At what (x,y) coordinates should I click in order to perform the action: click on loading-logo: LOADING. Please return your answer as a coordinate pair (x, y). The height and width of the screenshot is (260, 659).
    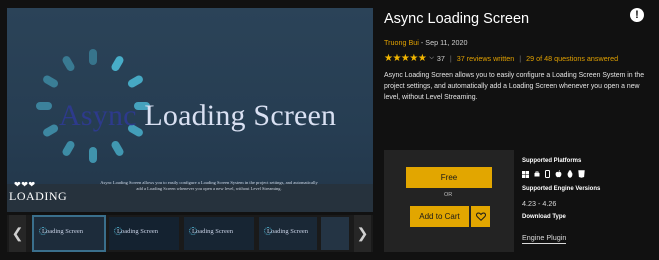
    Looking at the image, I should click on (38, 196).